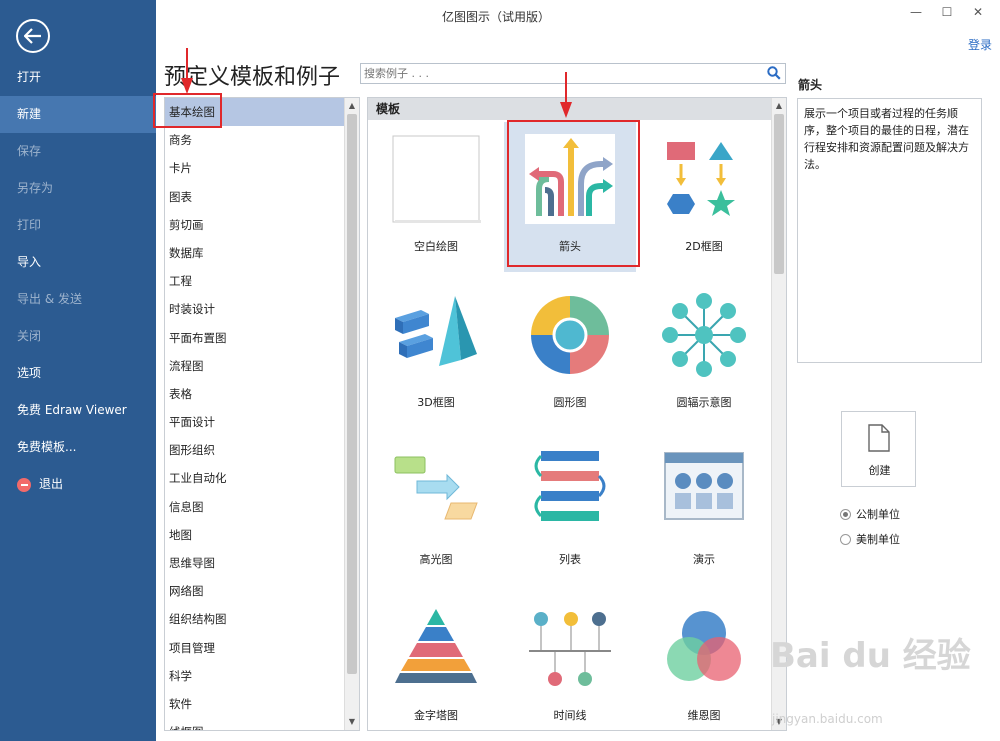 Image resolution: width=1000 pixels, height=741 pixels. What do you see at coordinates (947, 12) in the screenshot?
I see `maximize-button: ☐` at bounding box center [947, 12].